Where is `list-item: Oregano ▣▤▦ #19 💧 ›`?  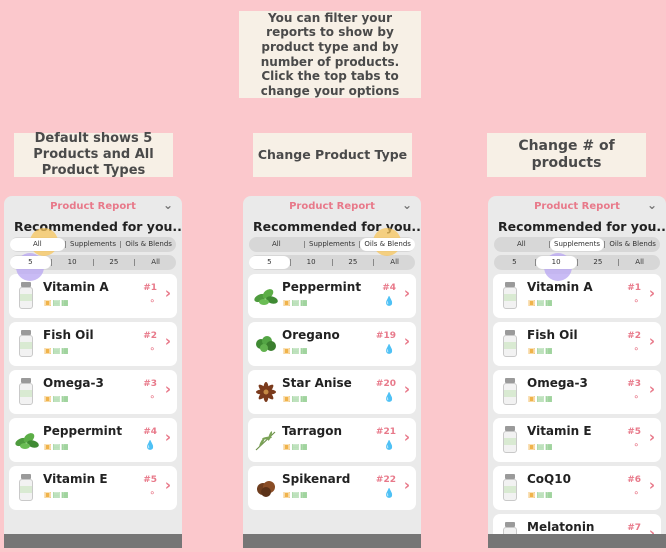 list-item: Oregano ▣▤▦ #19 💧 › is located at coordinates (332, 344).